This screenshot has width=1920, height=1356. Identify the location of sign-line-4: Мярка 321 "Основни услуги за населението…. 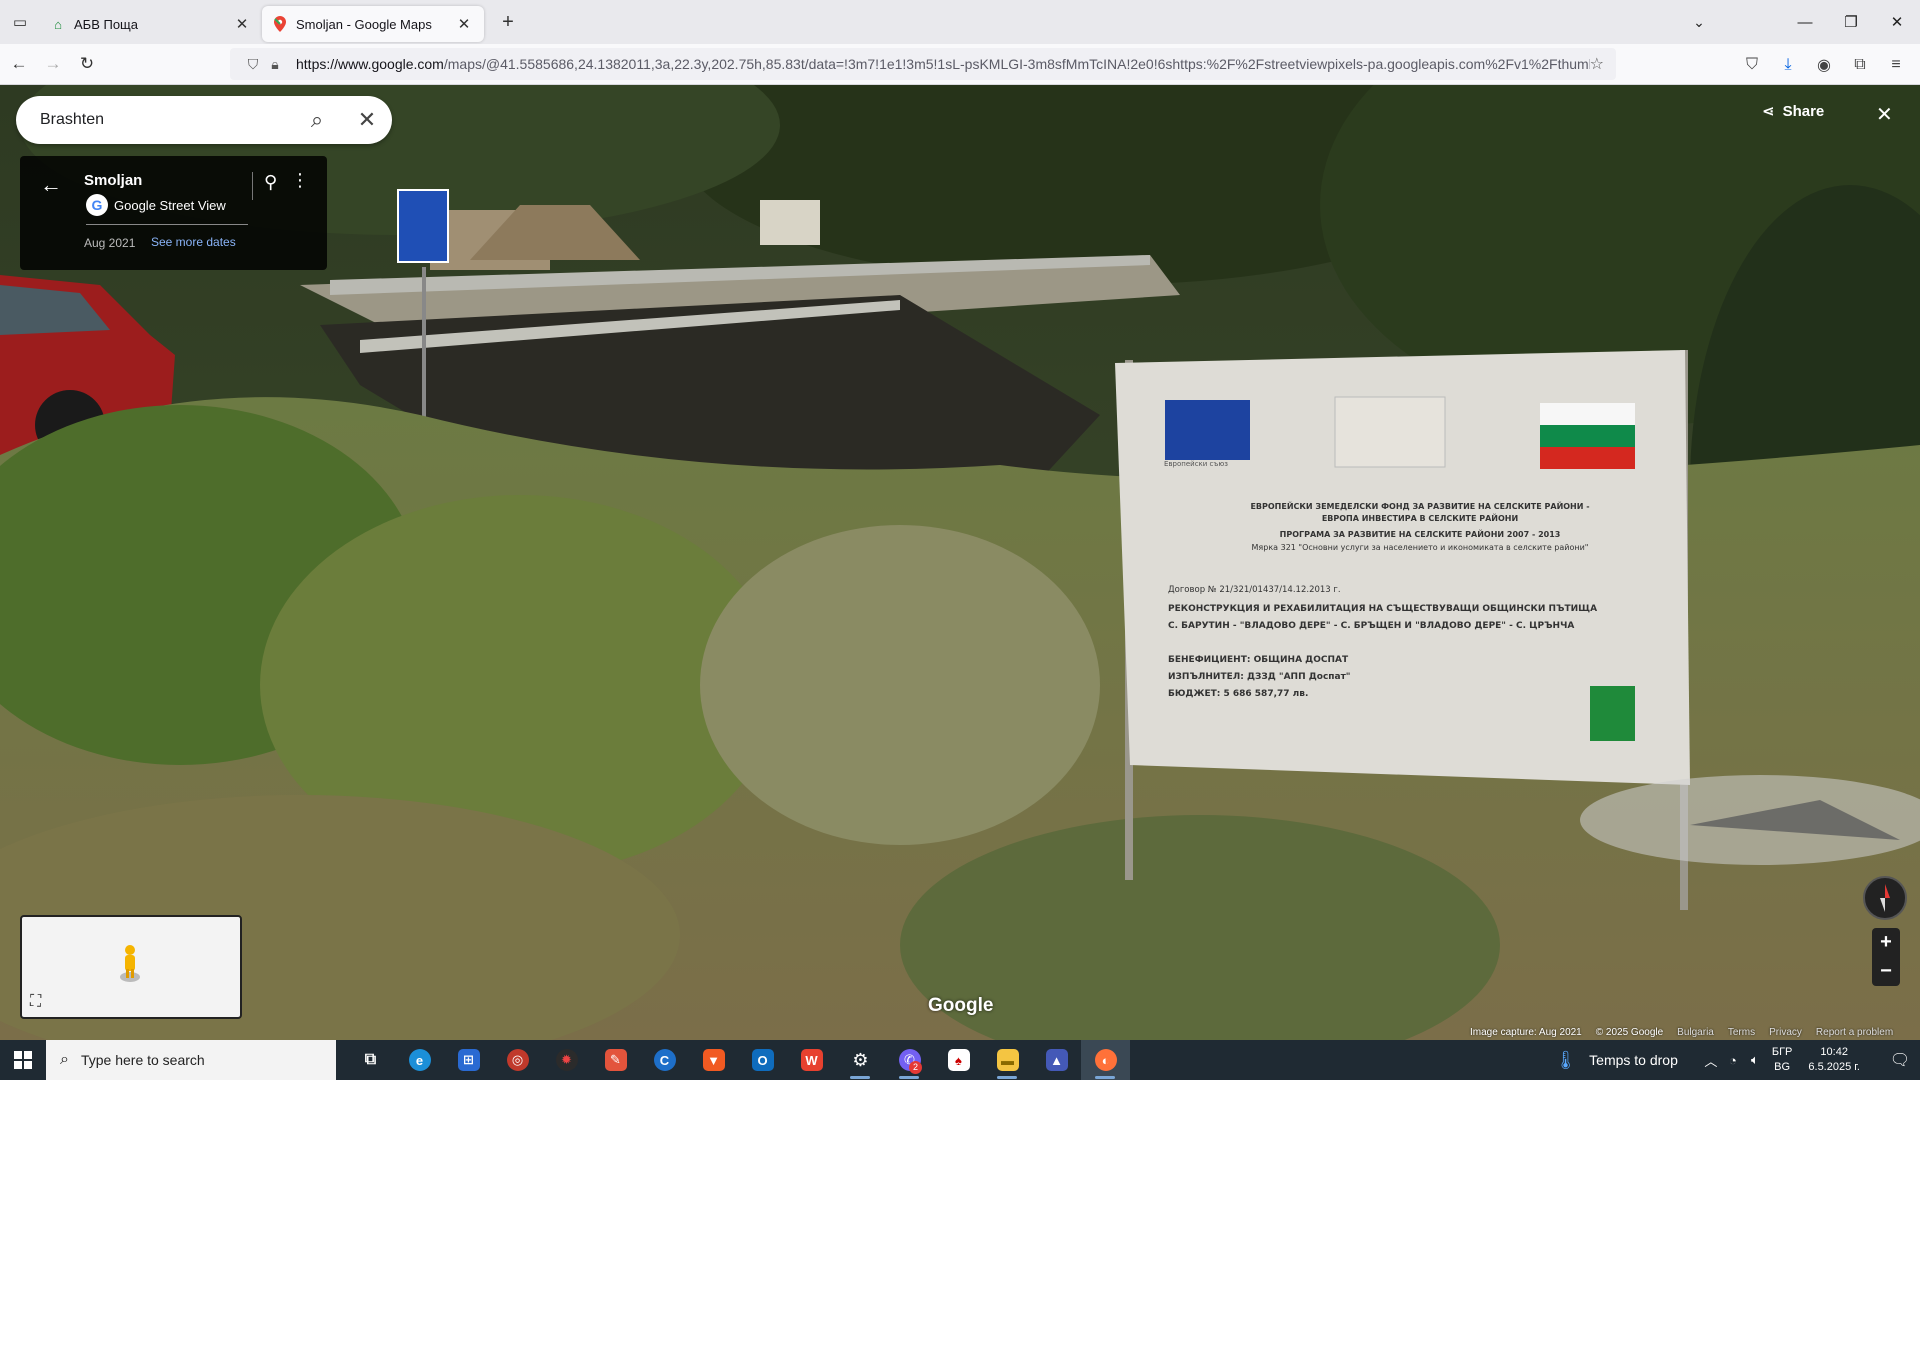
(1420, 547).